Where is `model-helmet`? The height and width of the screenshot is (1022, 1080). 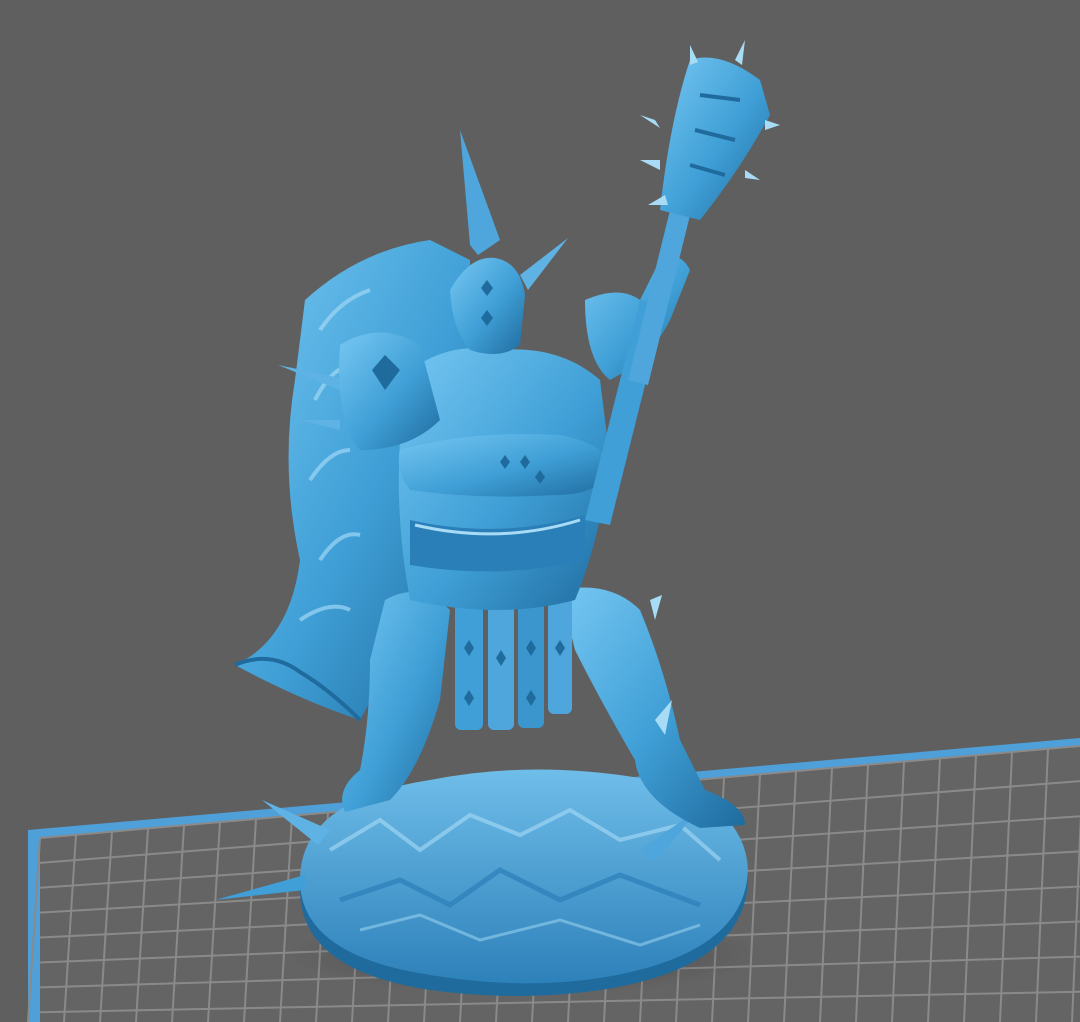 model-helmet is located at coordinates (509, 242).